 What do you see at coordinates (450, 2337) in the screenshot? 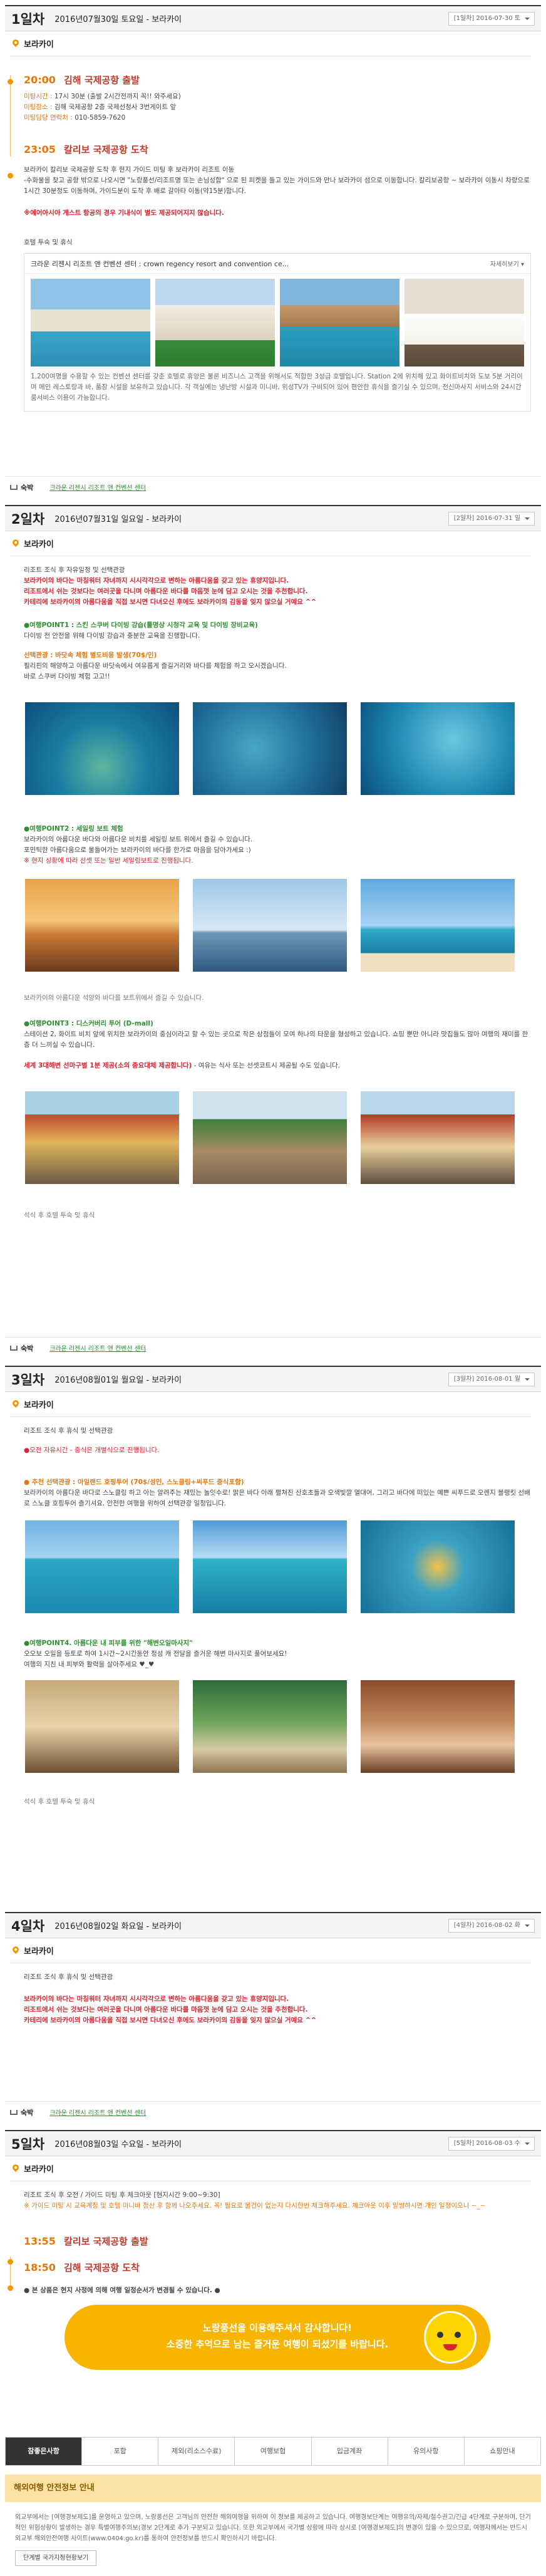
I see `mascot-icon` at bounding box center [450, 2337].